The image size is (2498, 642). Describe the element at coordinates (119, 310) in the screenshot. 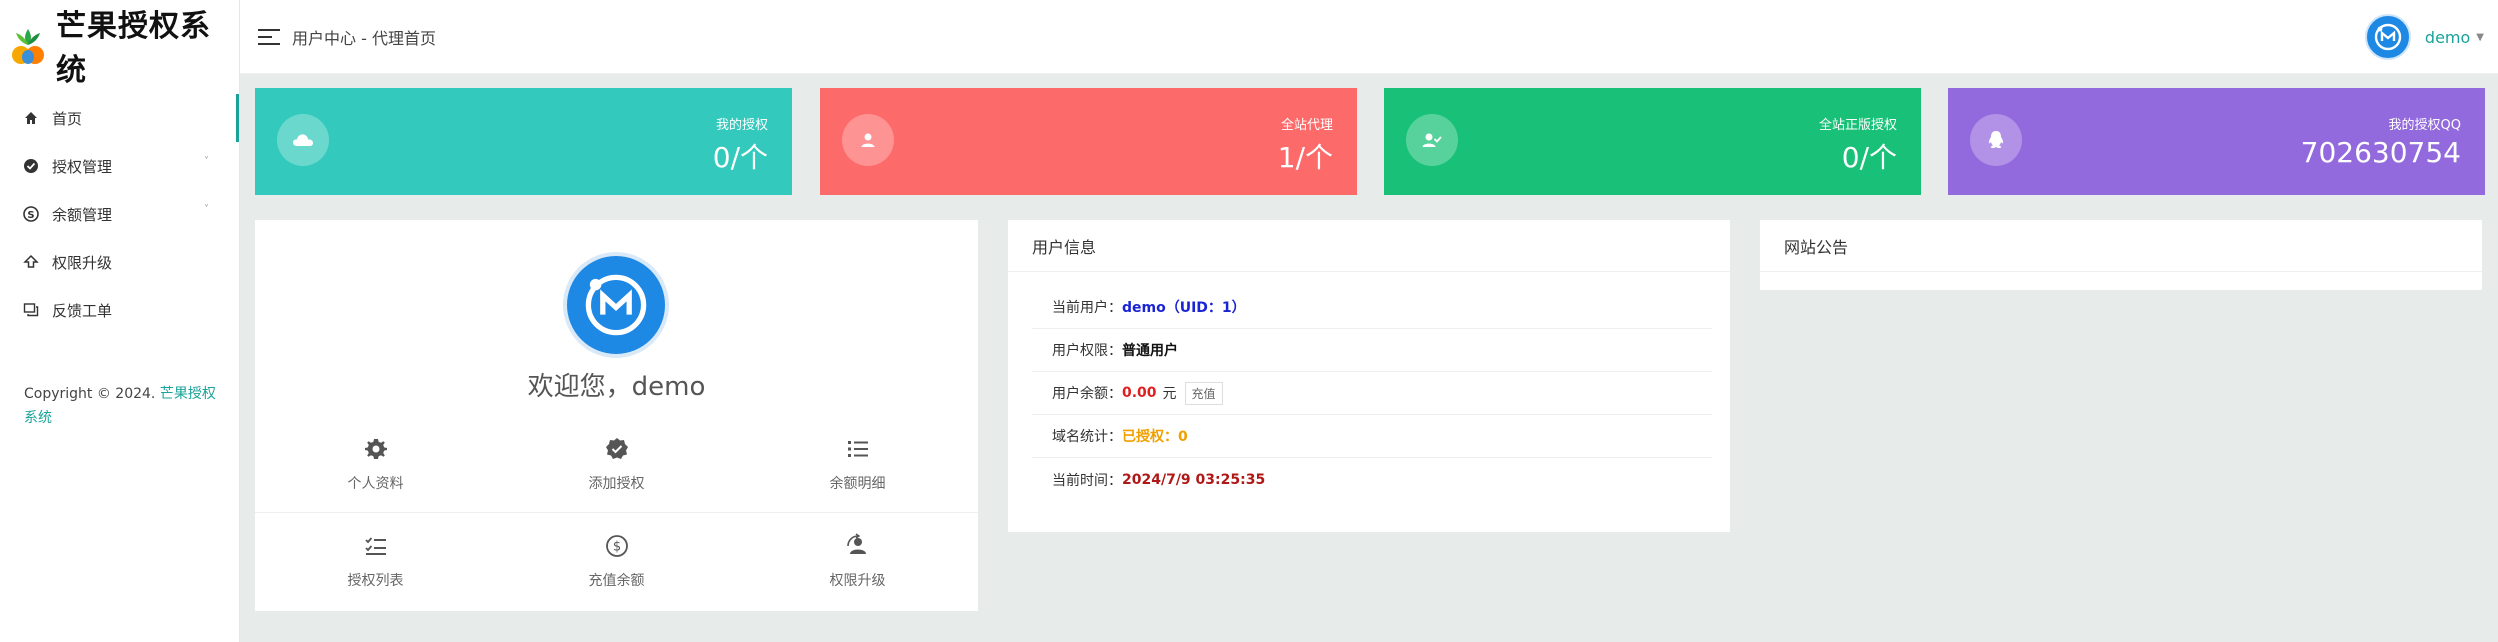

I see `sidebar-item-feedback: 反馈工单` at that location.